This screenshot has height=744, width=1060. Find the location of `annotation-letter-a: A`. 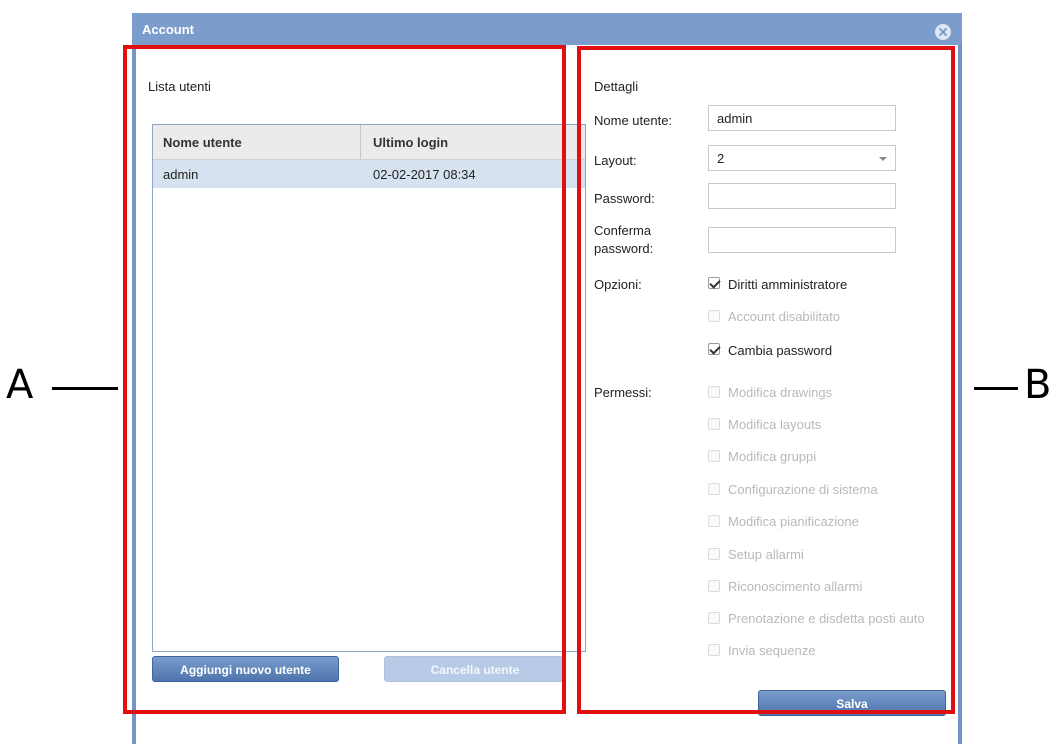

annotation-letter-a: A is located at coordinates (20, 385).